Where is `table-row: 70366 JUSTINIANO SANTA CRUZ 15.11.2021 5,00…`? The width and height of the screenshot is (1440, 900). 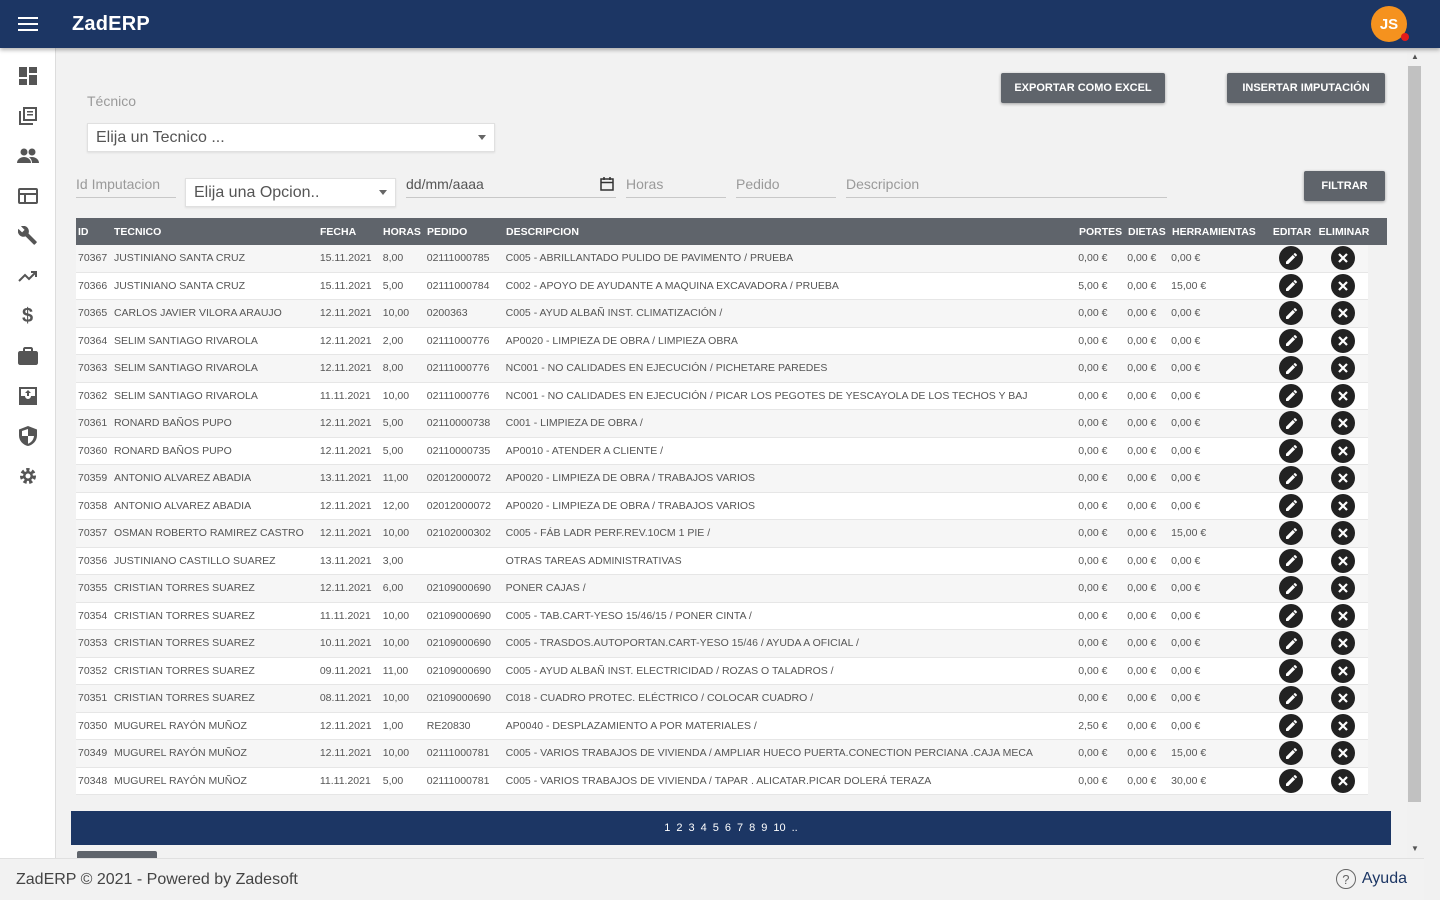 table-row: 70366 JUSTINIANO SANTA CRUZ 15.11.2021 5,00… is located at coordinates (722, 286).